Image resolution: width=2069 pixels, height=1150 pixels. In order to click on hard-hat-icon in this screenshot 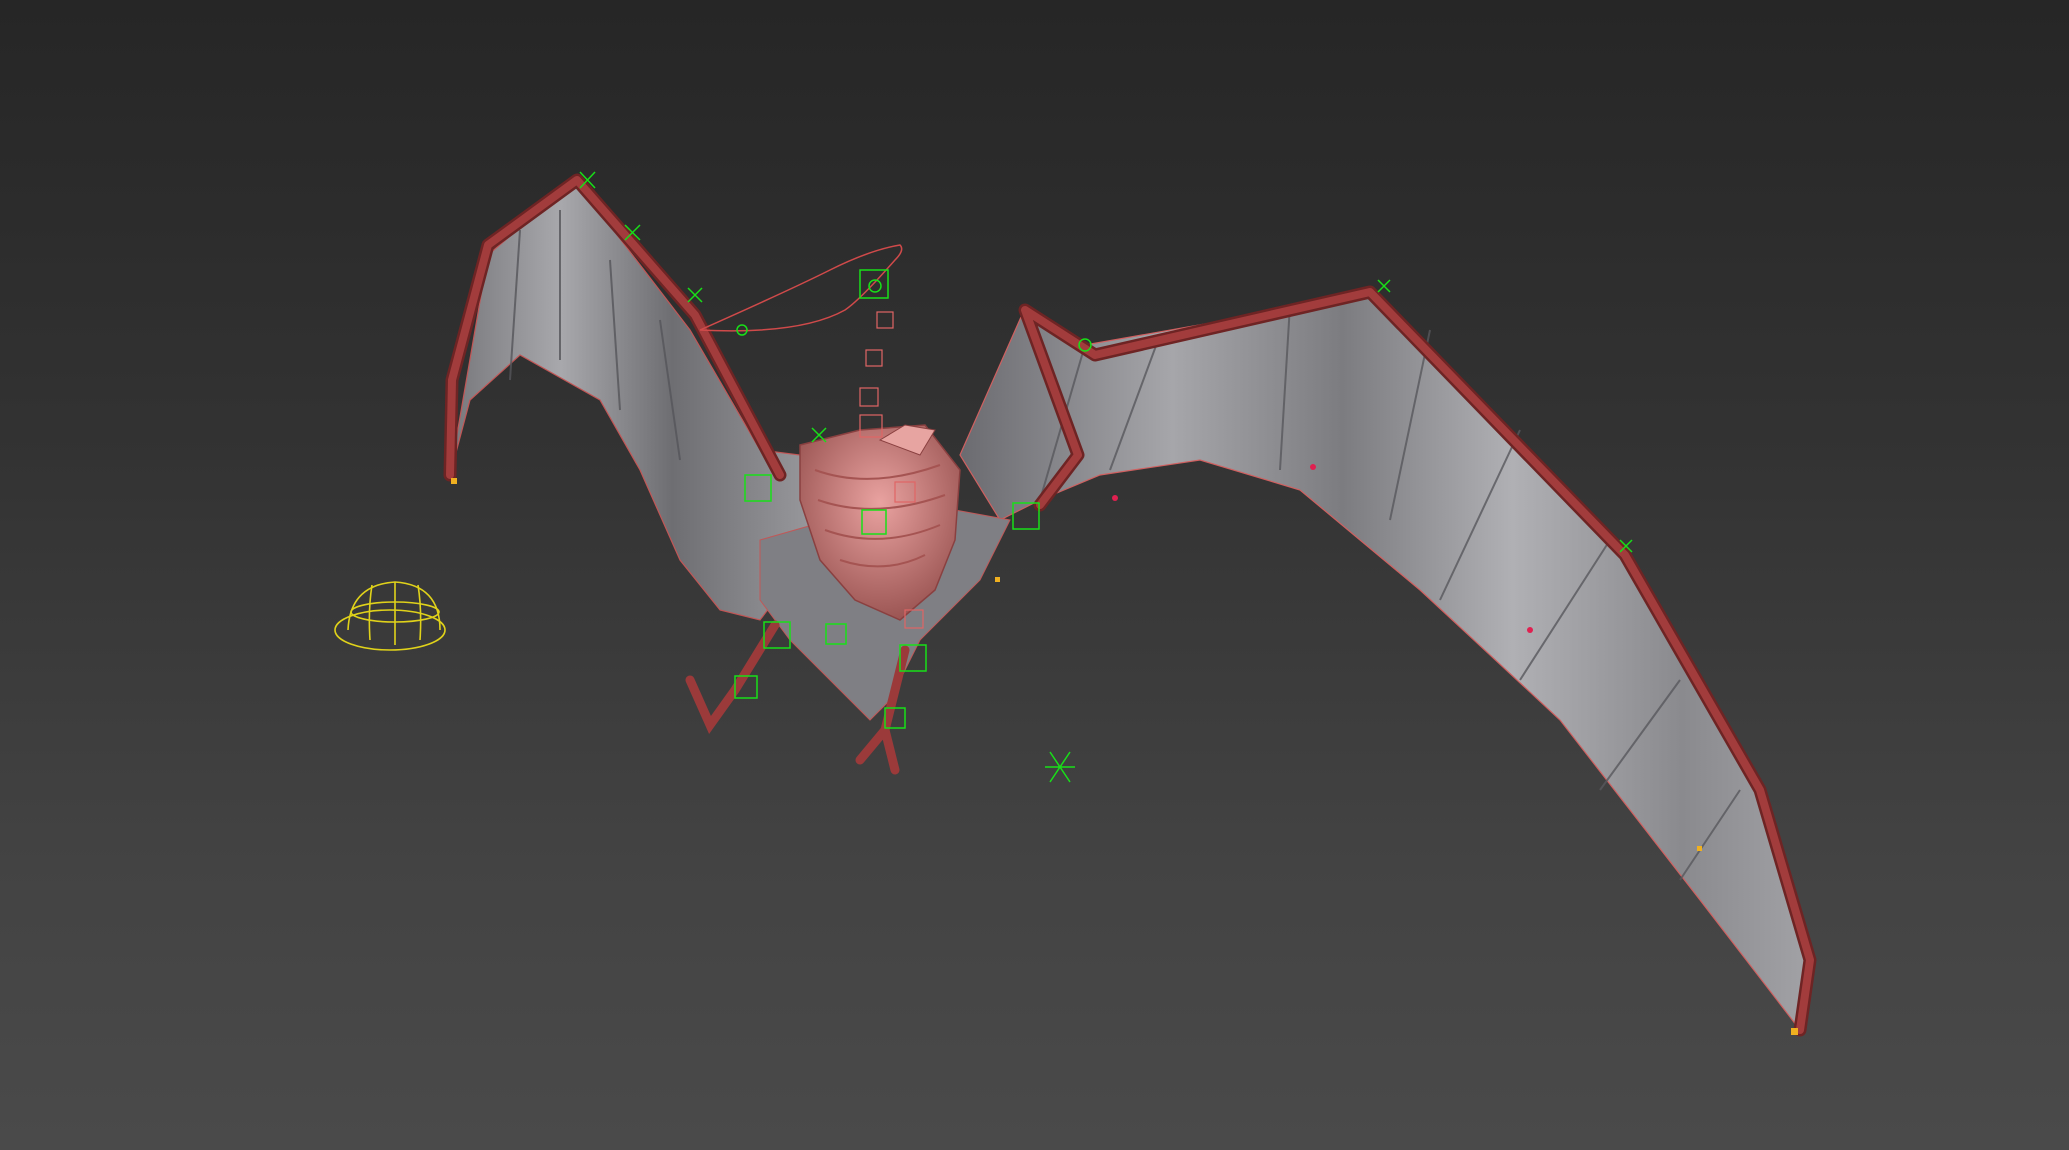, I will do `click(390, 616)`.